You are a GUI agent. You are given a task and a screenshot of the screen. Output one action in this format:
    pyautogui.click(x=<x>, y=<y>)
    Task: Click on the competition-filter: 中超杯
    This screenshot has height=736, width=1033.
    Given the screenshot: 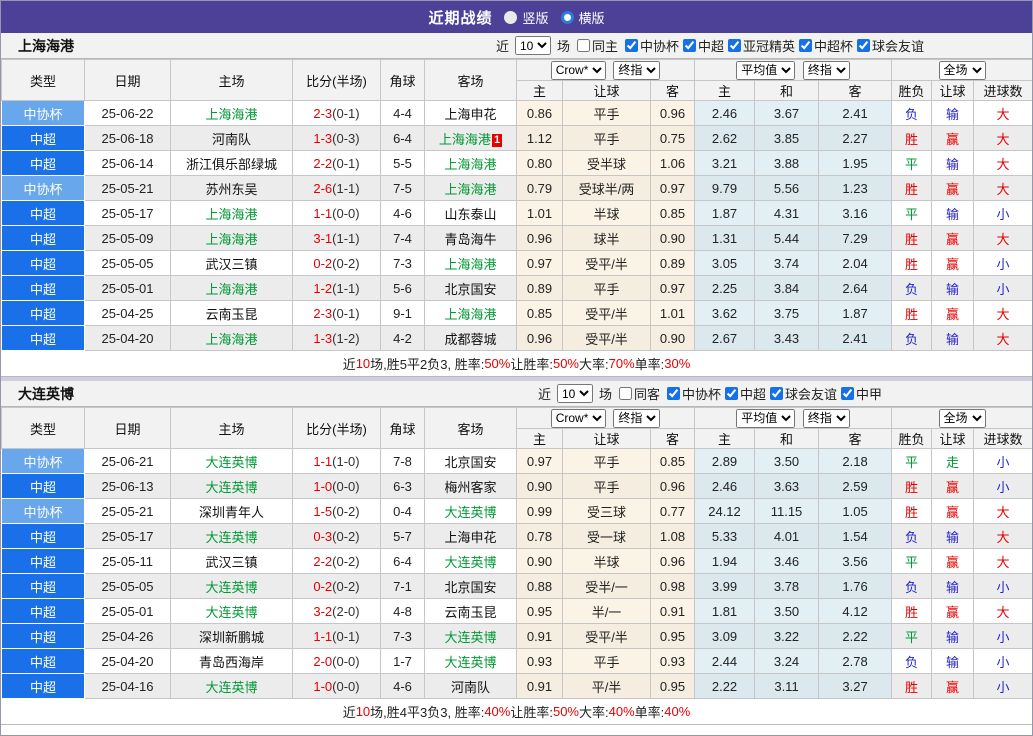 What is the action you would take?
    pyautogui.click(x=824, y=45)
    